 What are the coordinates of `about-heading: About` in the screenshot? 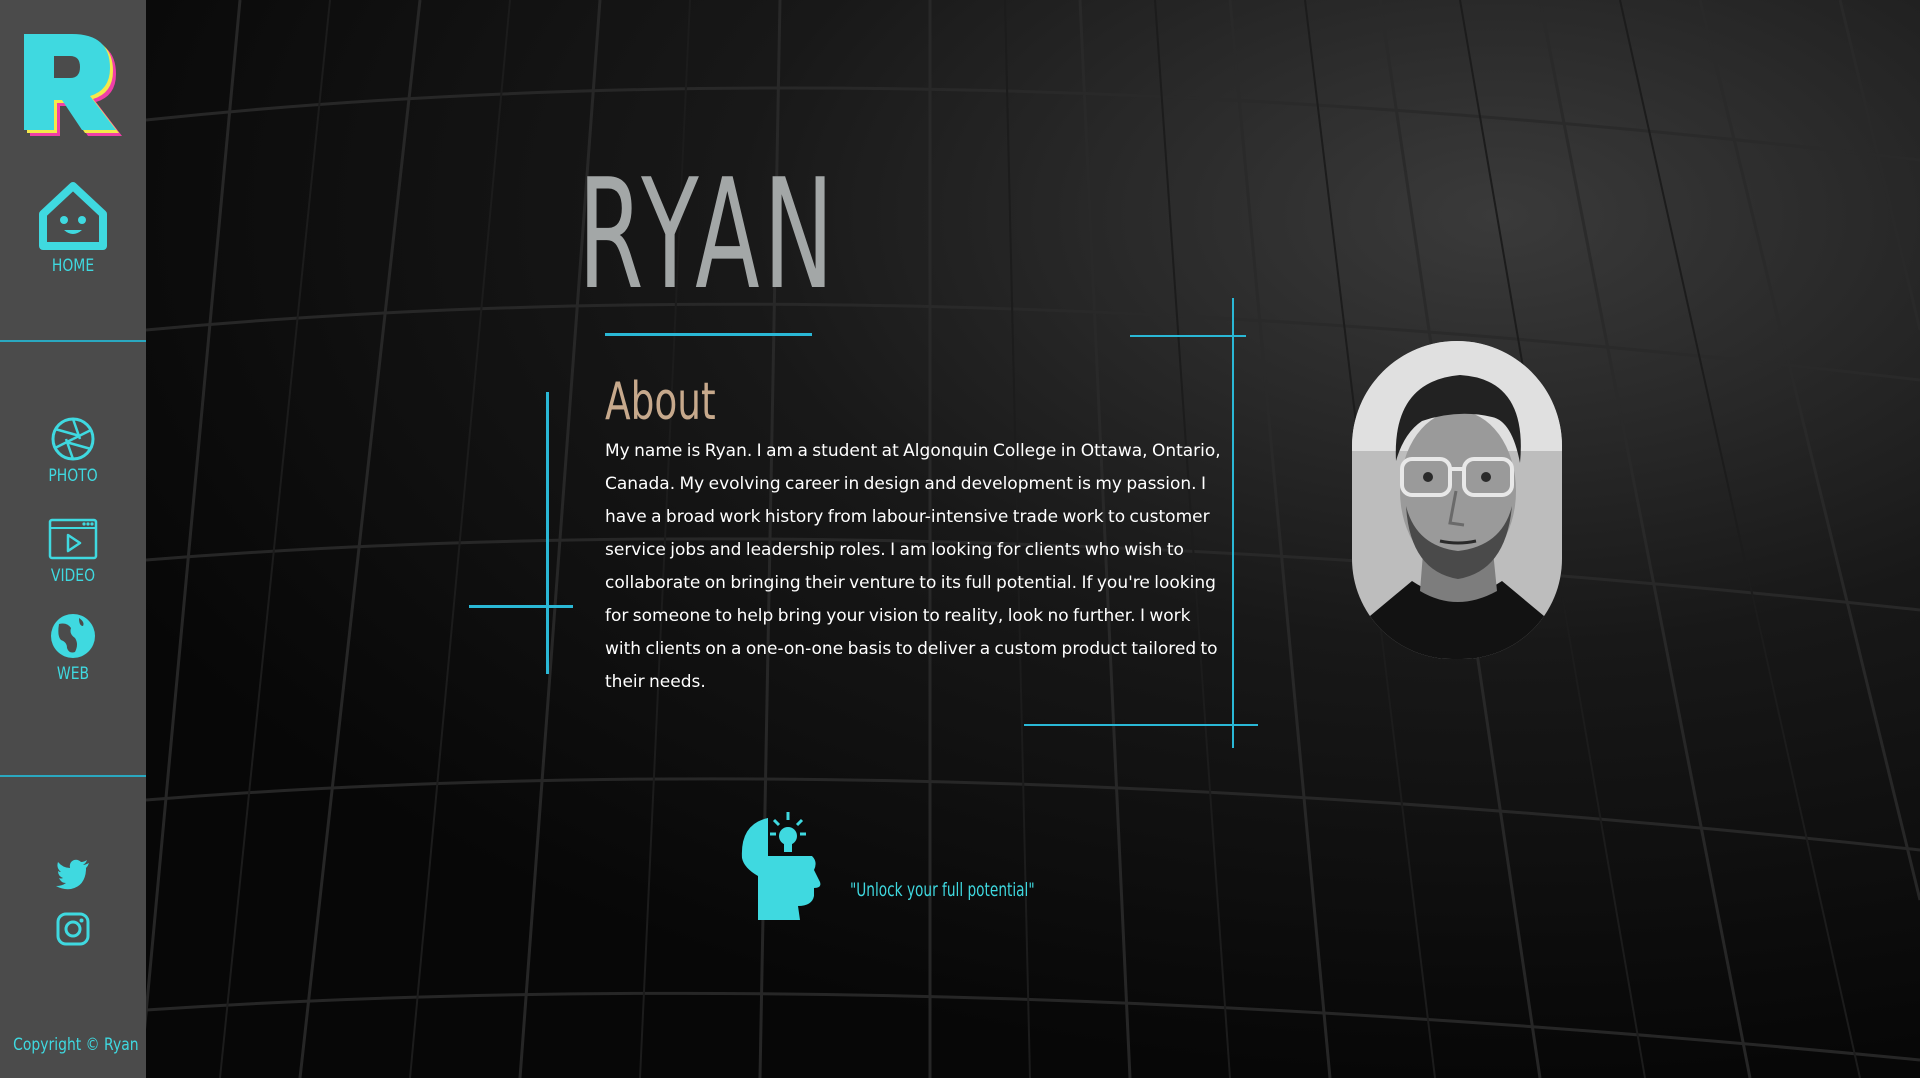 It's located at (660, 402).